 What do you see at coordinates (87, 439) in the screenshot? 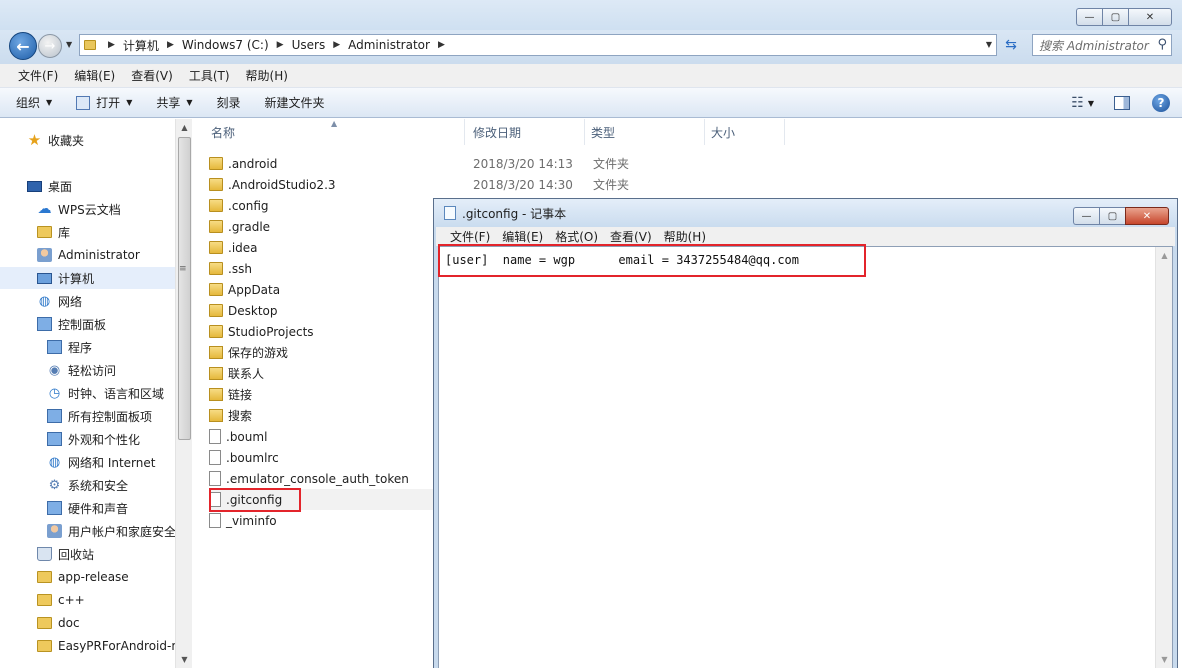
I see `sidebar-item-appearance: 外观和个性化` at bounding box center [87, 439].